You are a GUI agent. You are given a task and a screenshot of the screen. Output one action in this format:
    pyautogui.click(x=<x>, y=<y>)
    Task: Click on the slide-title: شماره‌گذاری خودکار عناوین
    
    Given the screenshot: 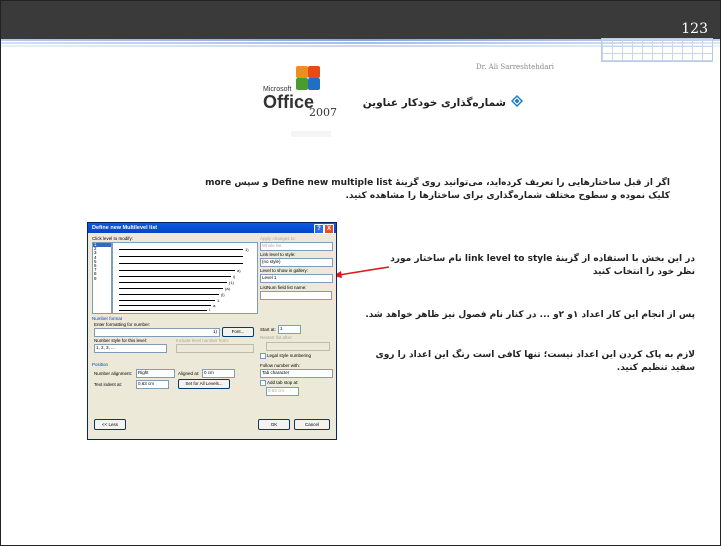 What is the action you would take?
    pyautogui.click(x=434, y=103)
    